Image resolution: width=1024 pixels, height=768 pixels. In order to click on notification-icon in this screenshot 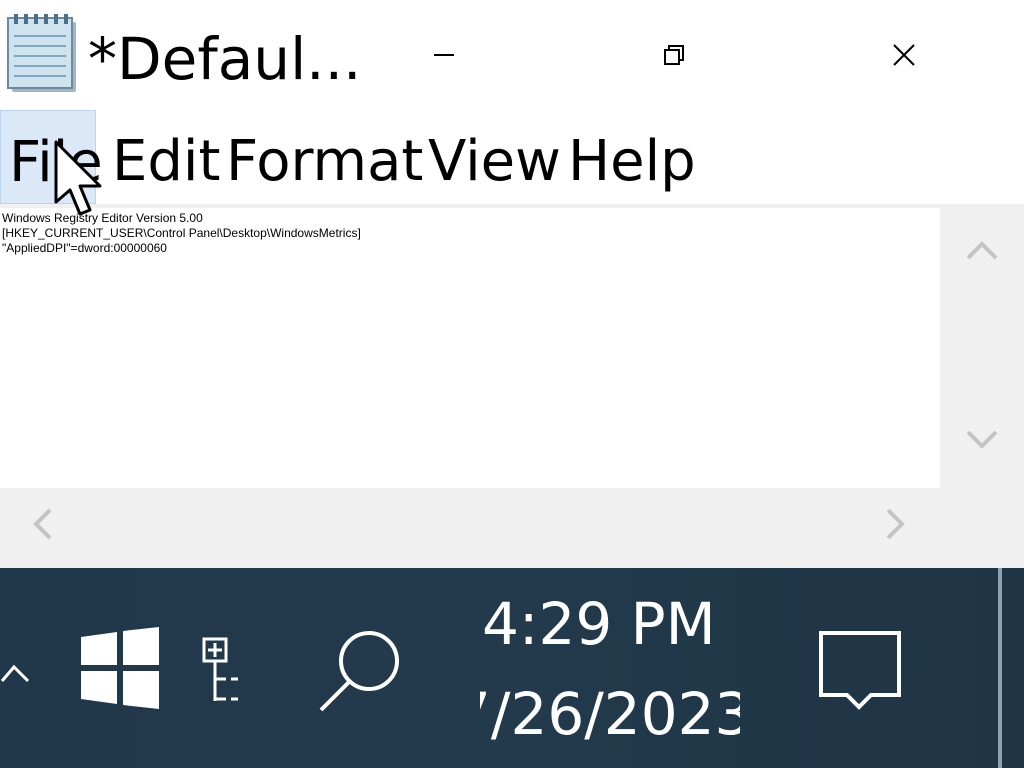, I will do `click(860, 670)`.